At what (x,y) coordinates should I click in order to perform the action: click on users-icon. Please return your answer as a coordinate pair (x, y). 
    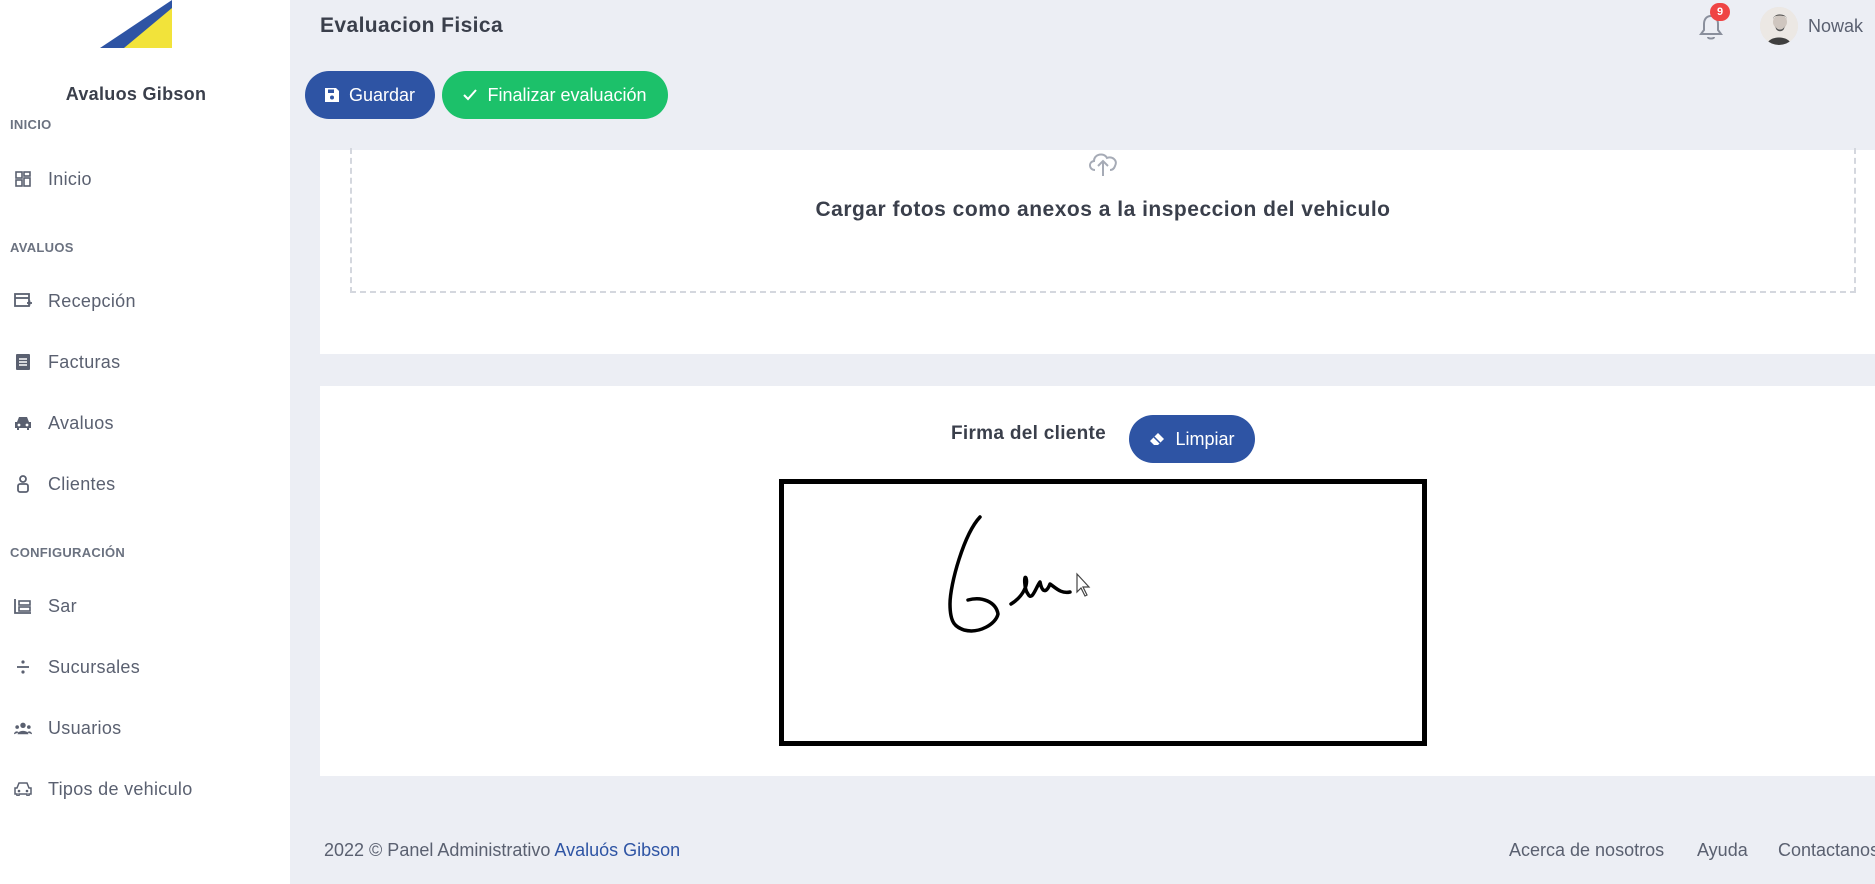
    Looking at the image, I should click on (23, 728).